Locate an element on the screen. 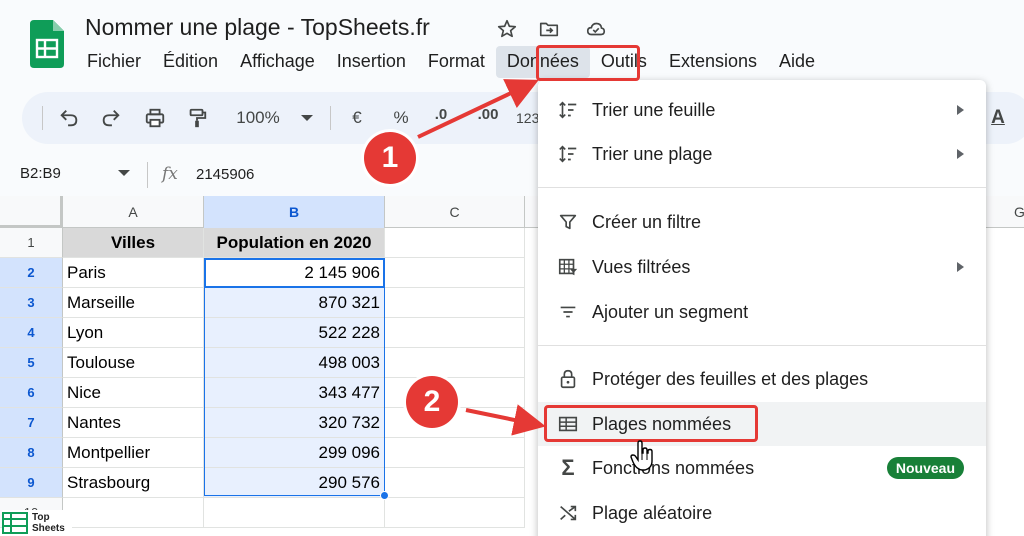  paint-format-button is located at coordinates (197, 118).